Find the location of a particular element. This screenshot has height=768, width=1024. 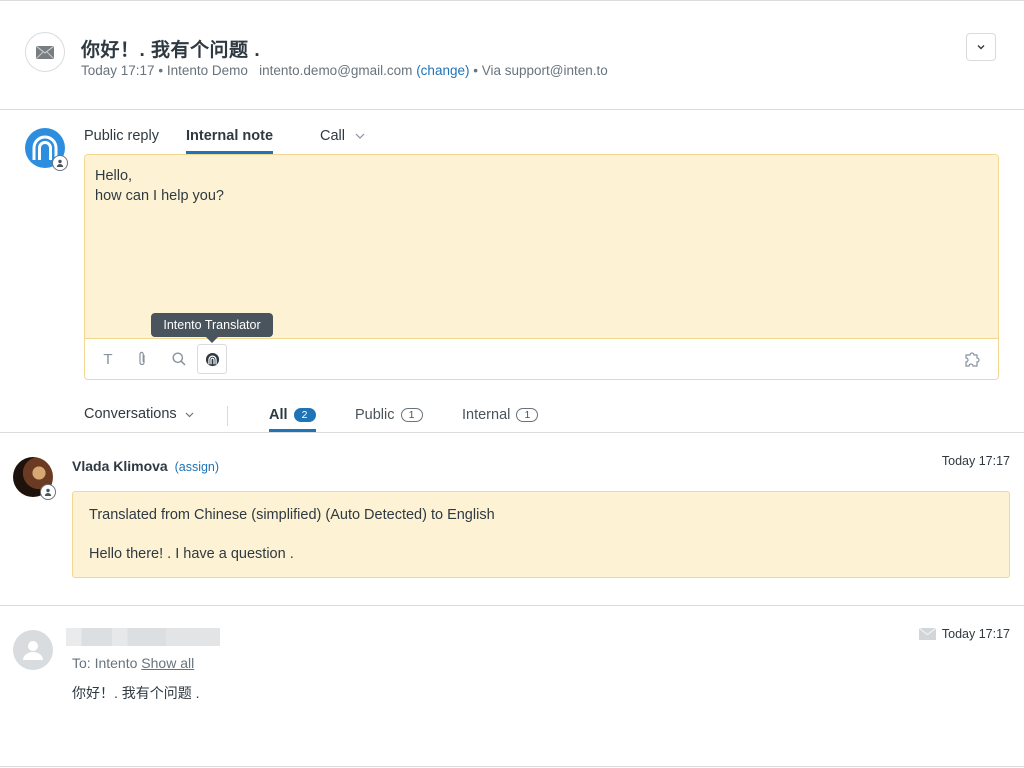

tab-public-reply: Public reply is located at coordinates (121, 136).